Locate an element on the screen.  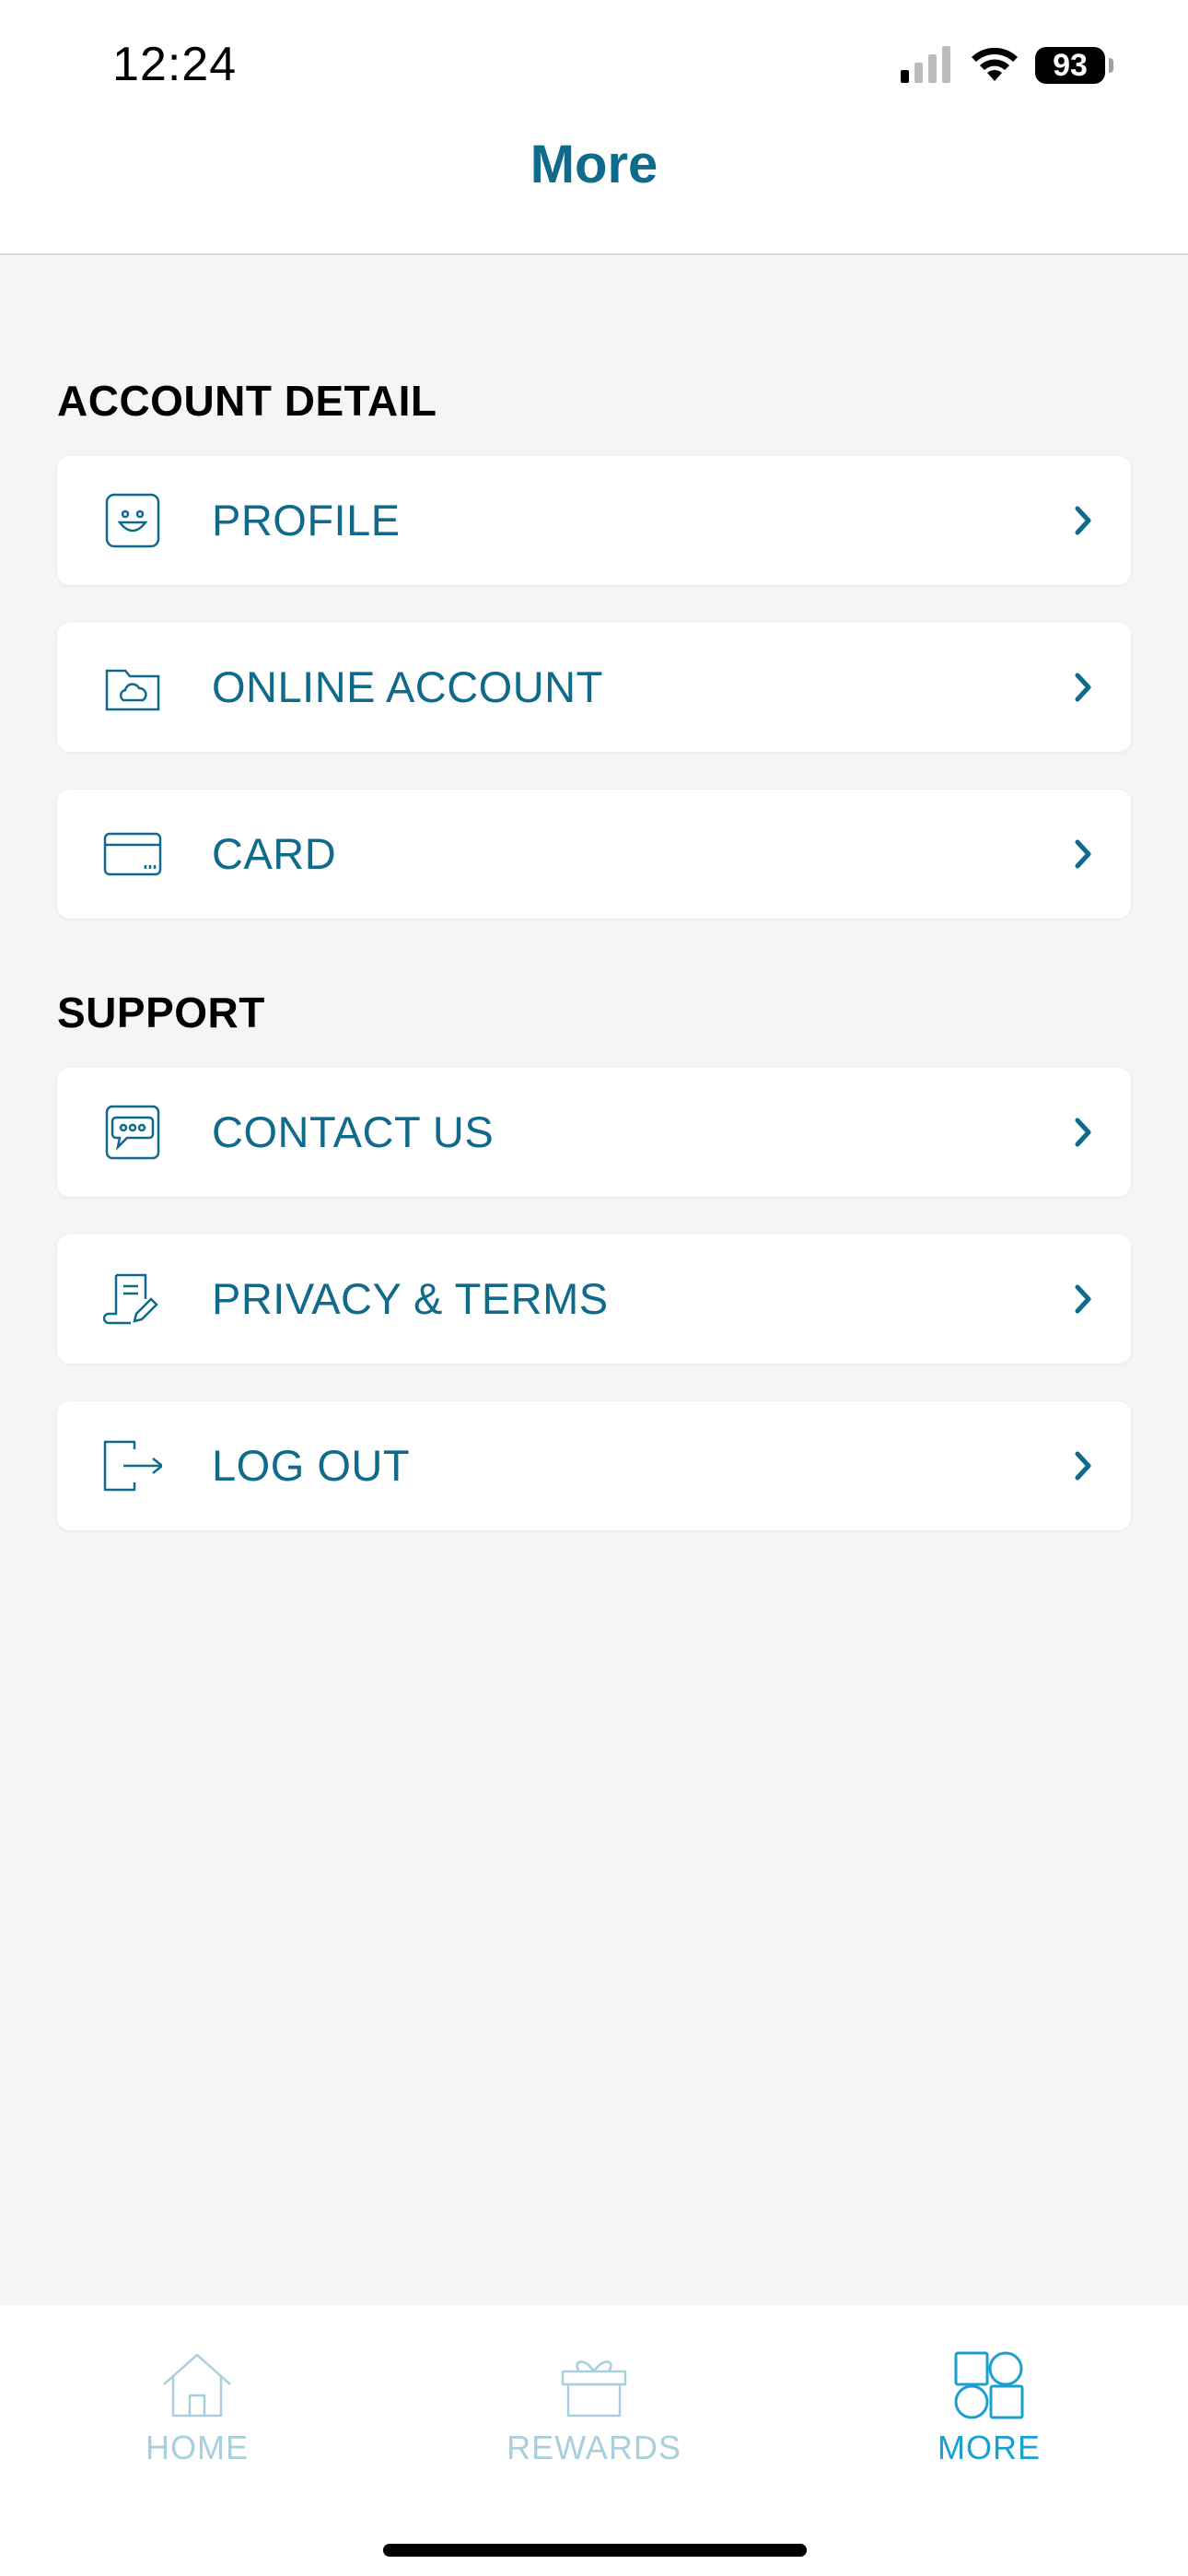
wifi-icon is located at coordinates (995, 64).